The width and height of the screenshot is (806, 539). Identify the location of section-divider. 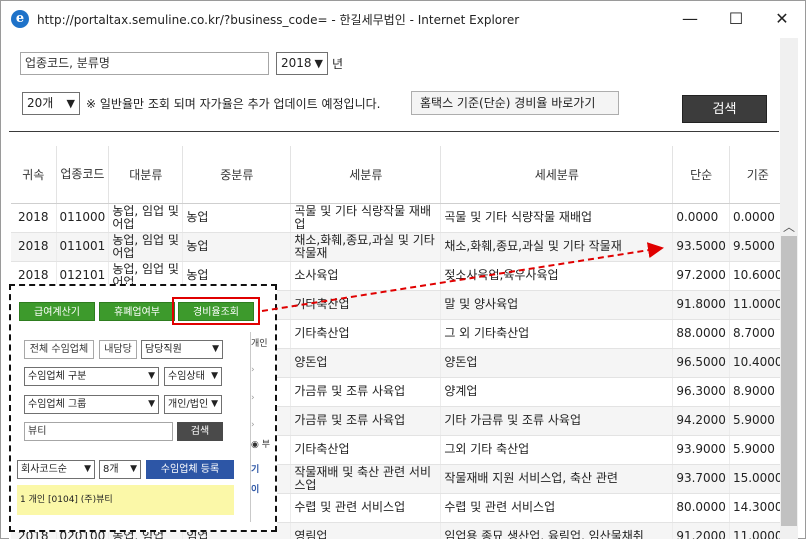
(394, 131).